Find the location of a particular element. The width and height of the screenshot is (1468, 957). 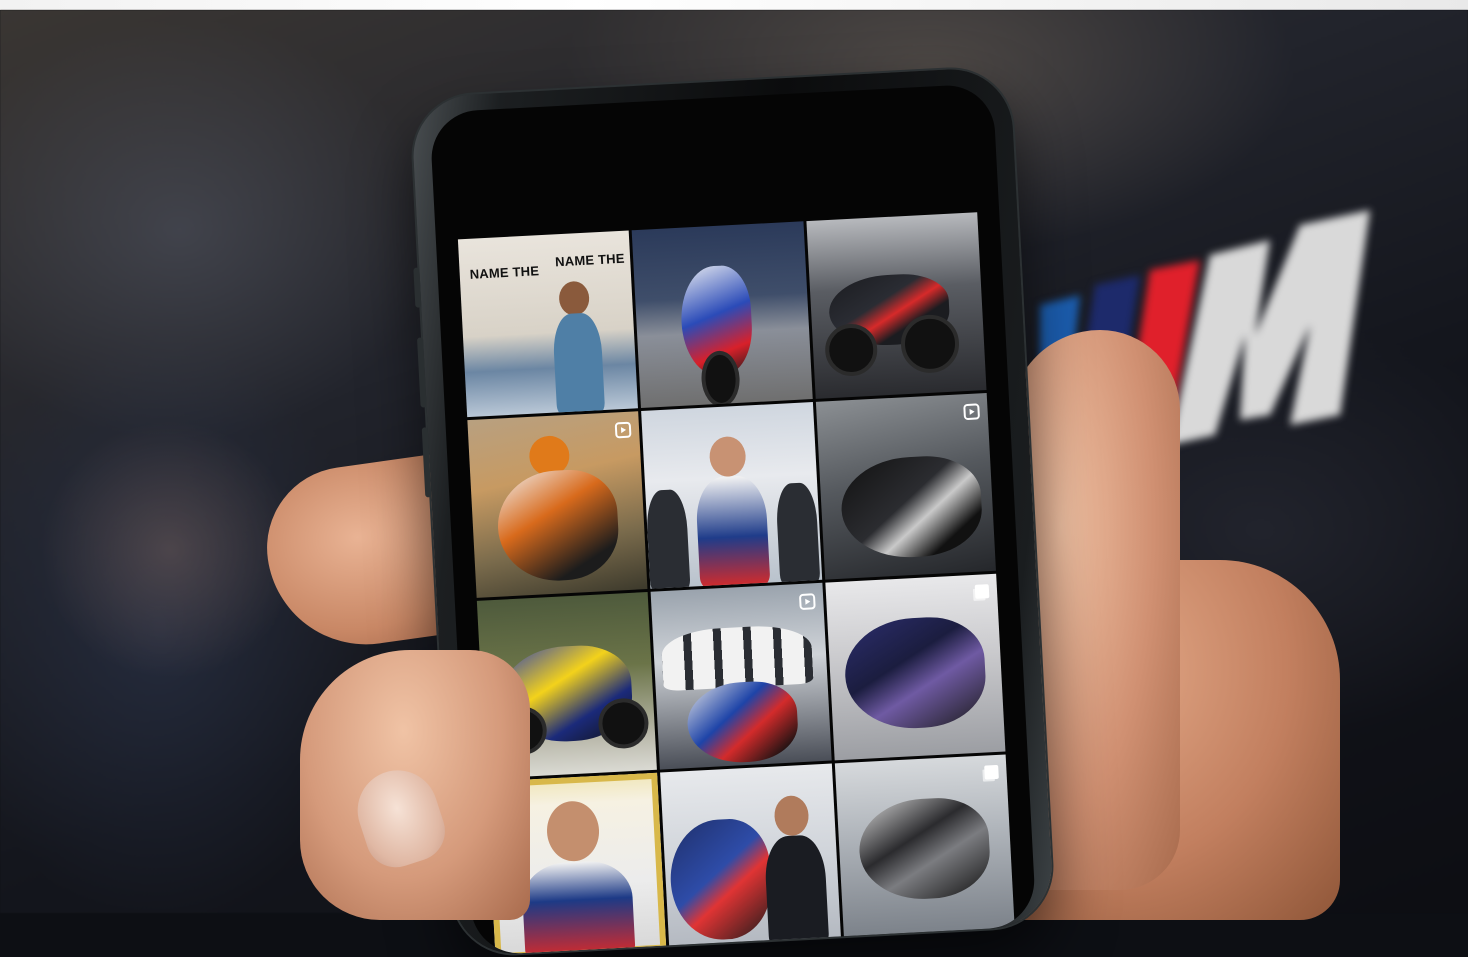

rider-face is located at coordinates (573, 831).